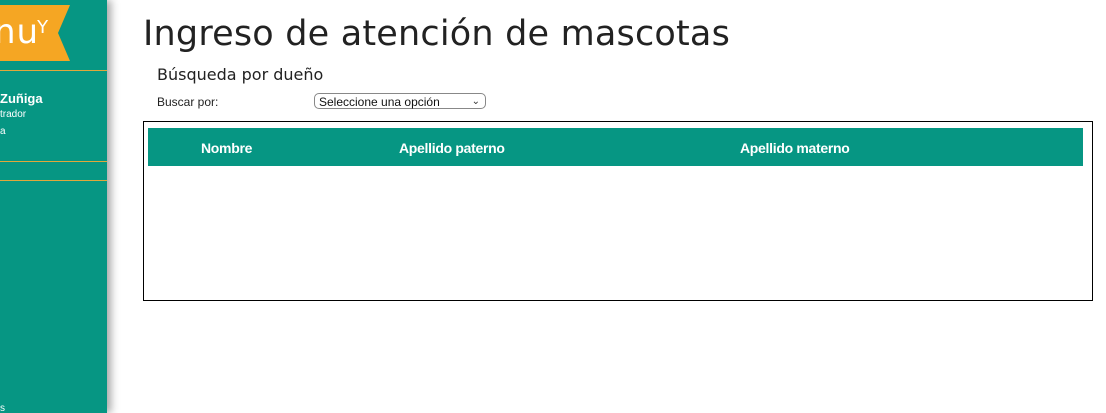  I want to click on chevron-down-icon: ⌄, so click(475, 101).